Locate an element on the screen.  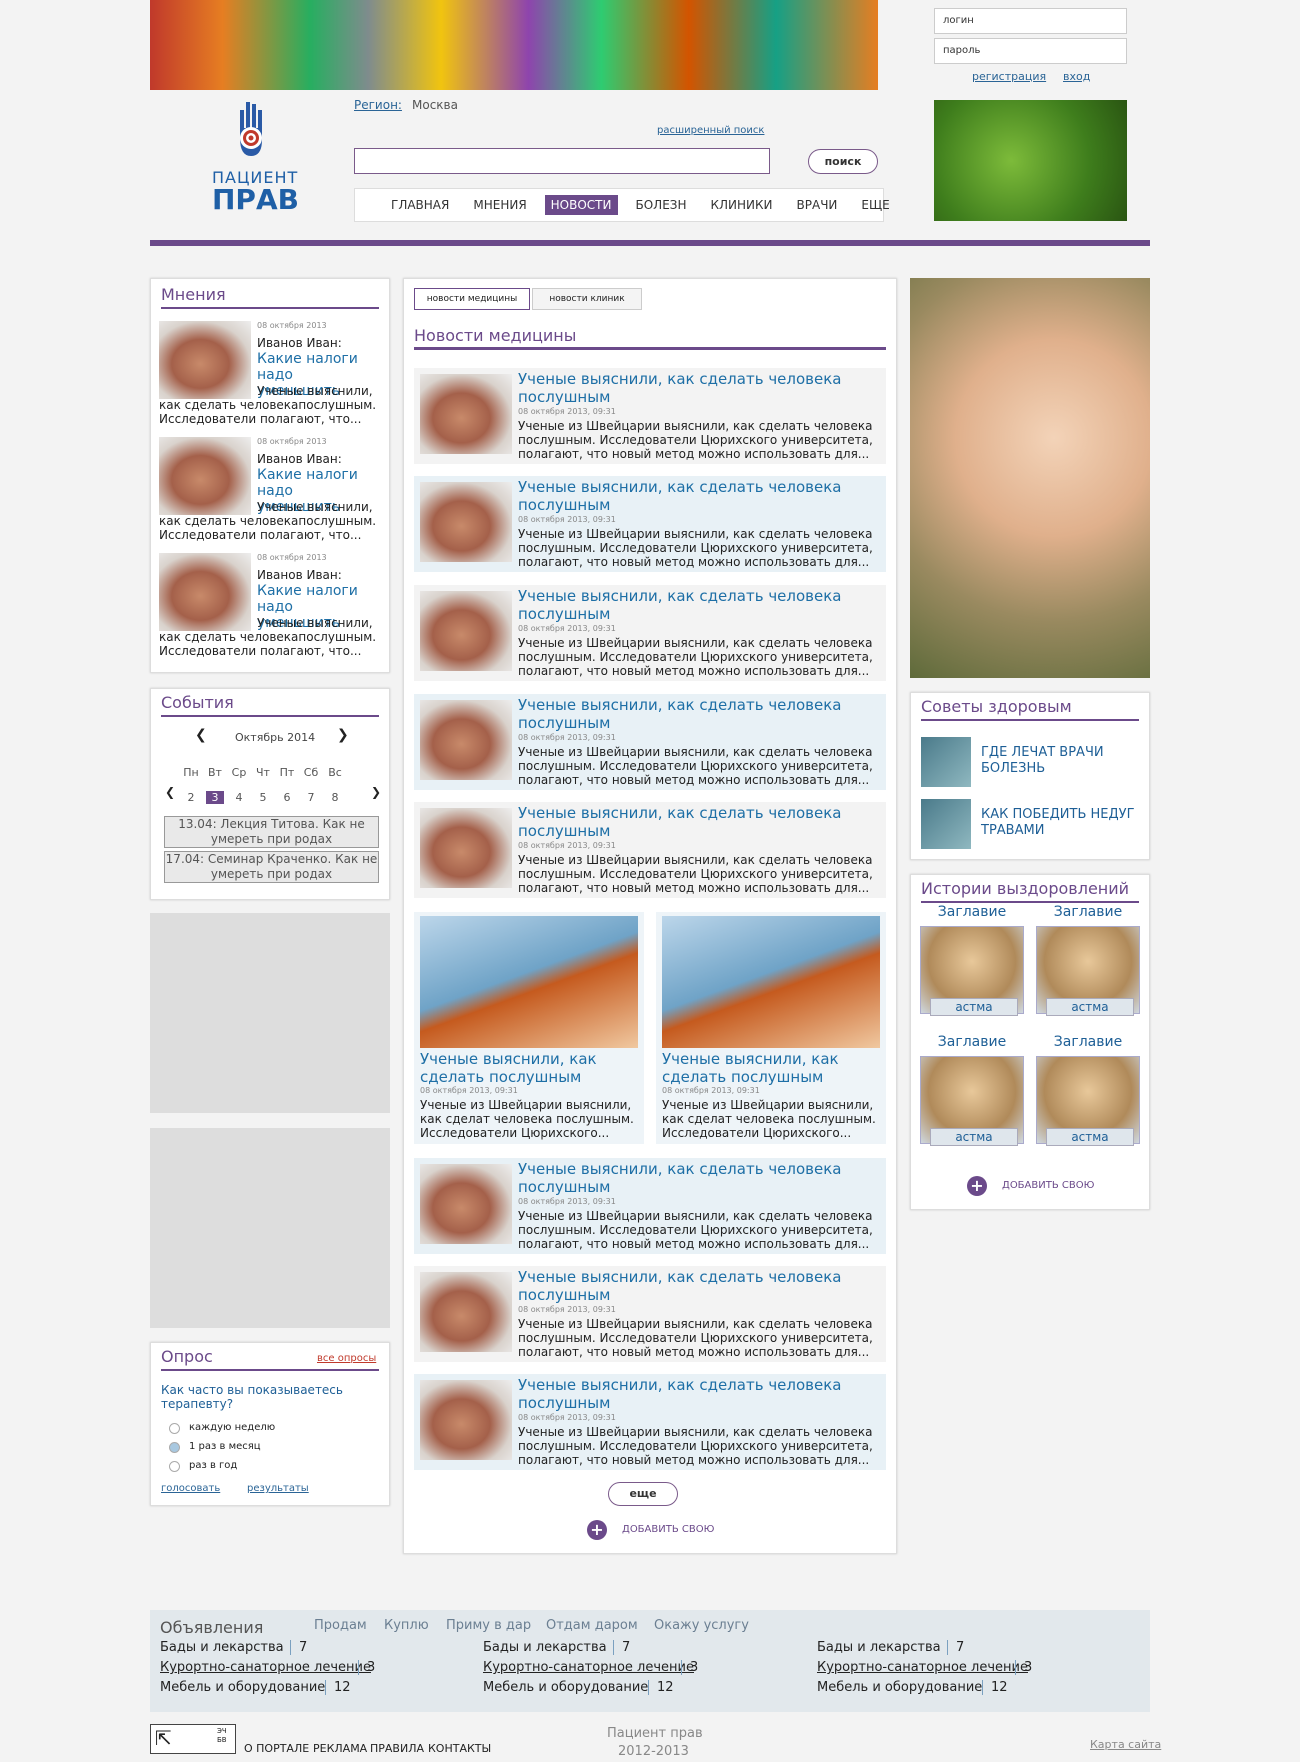
nav-news: НОВОСТИ is located at coordinates (581, 205).